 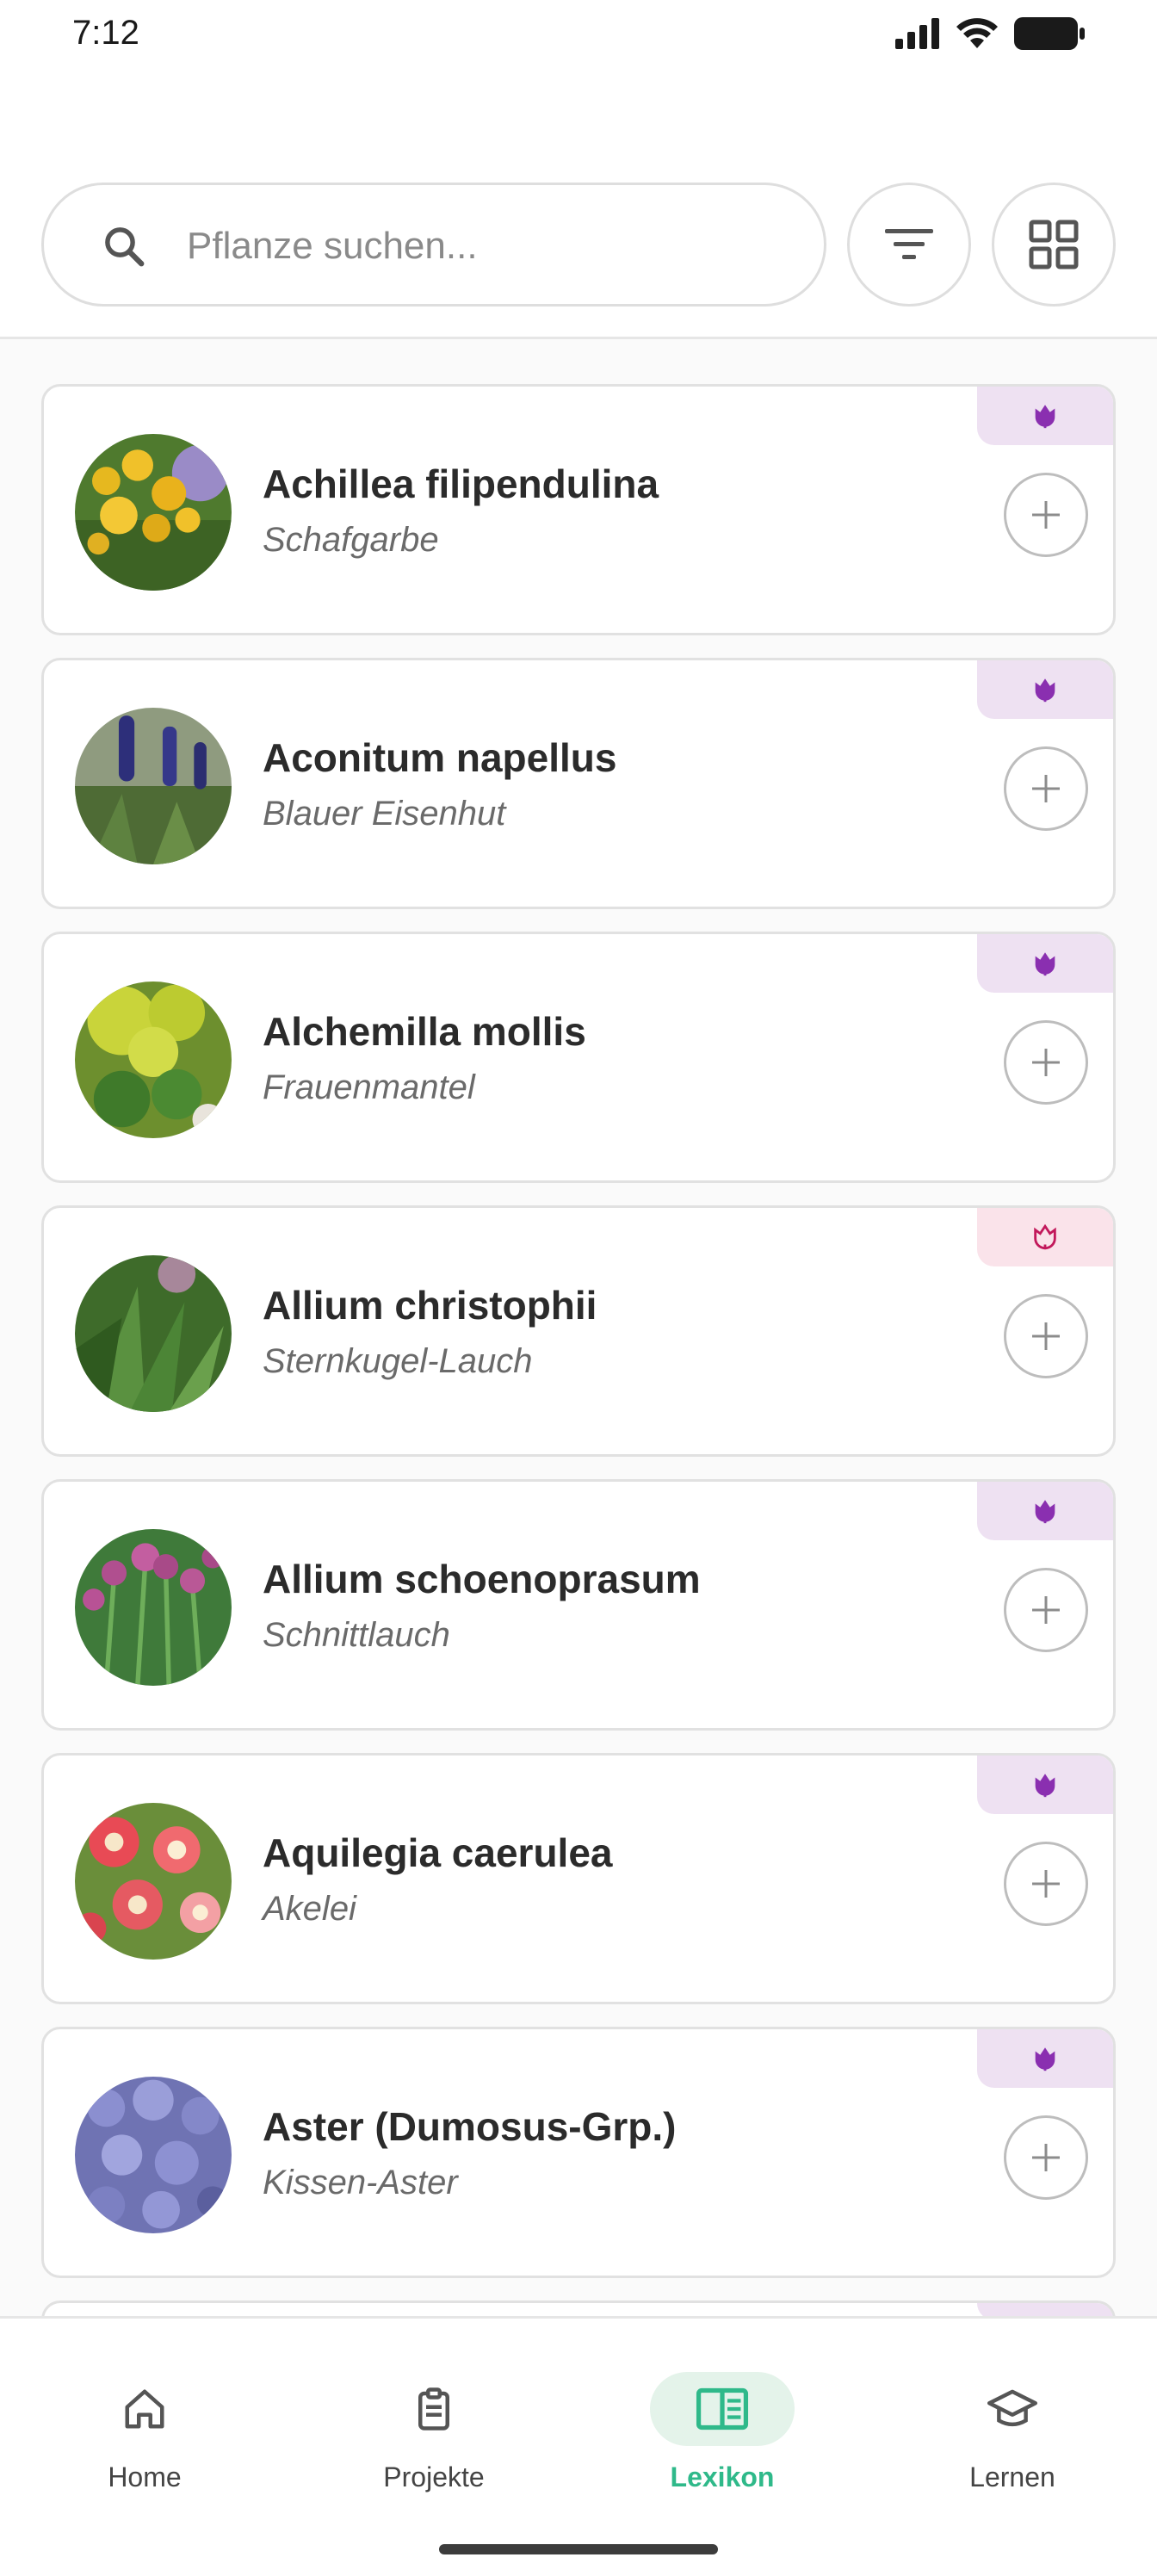 What do you see at coordinates (579, 36) in the screenshot?
I see `status-bar: 7:12` at bounding box center [579, 36].